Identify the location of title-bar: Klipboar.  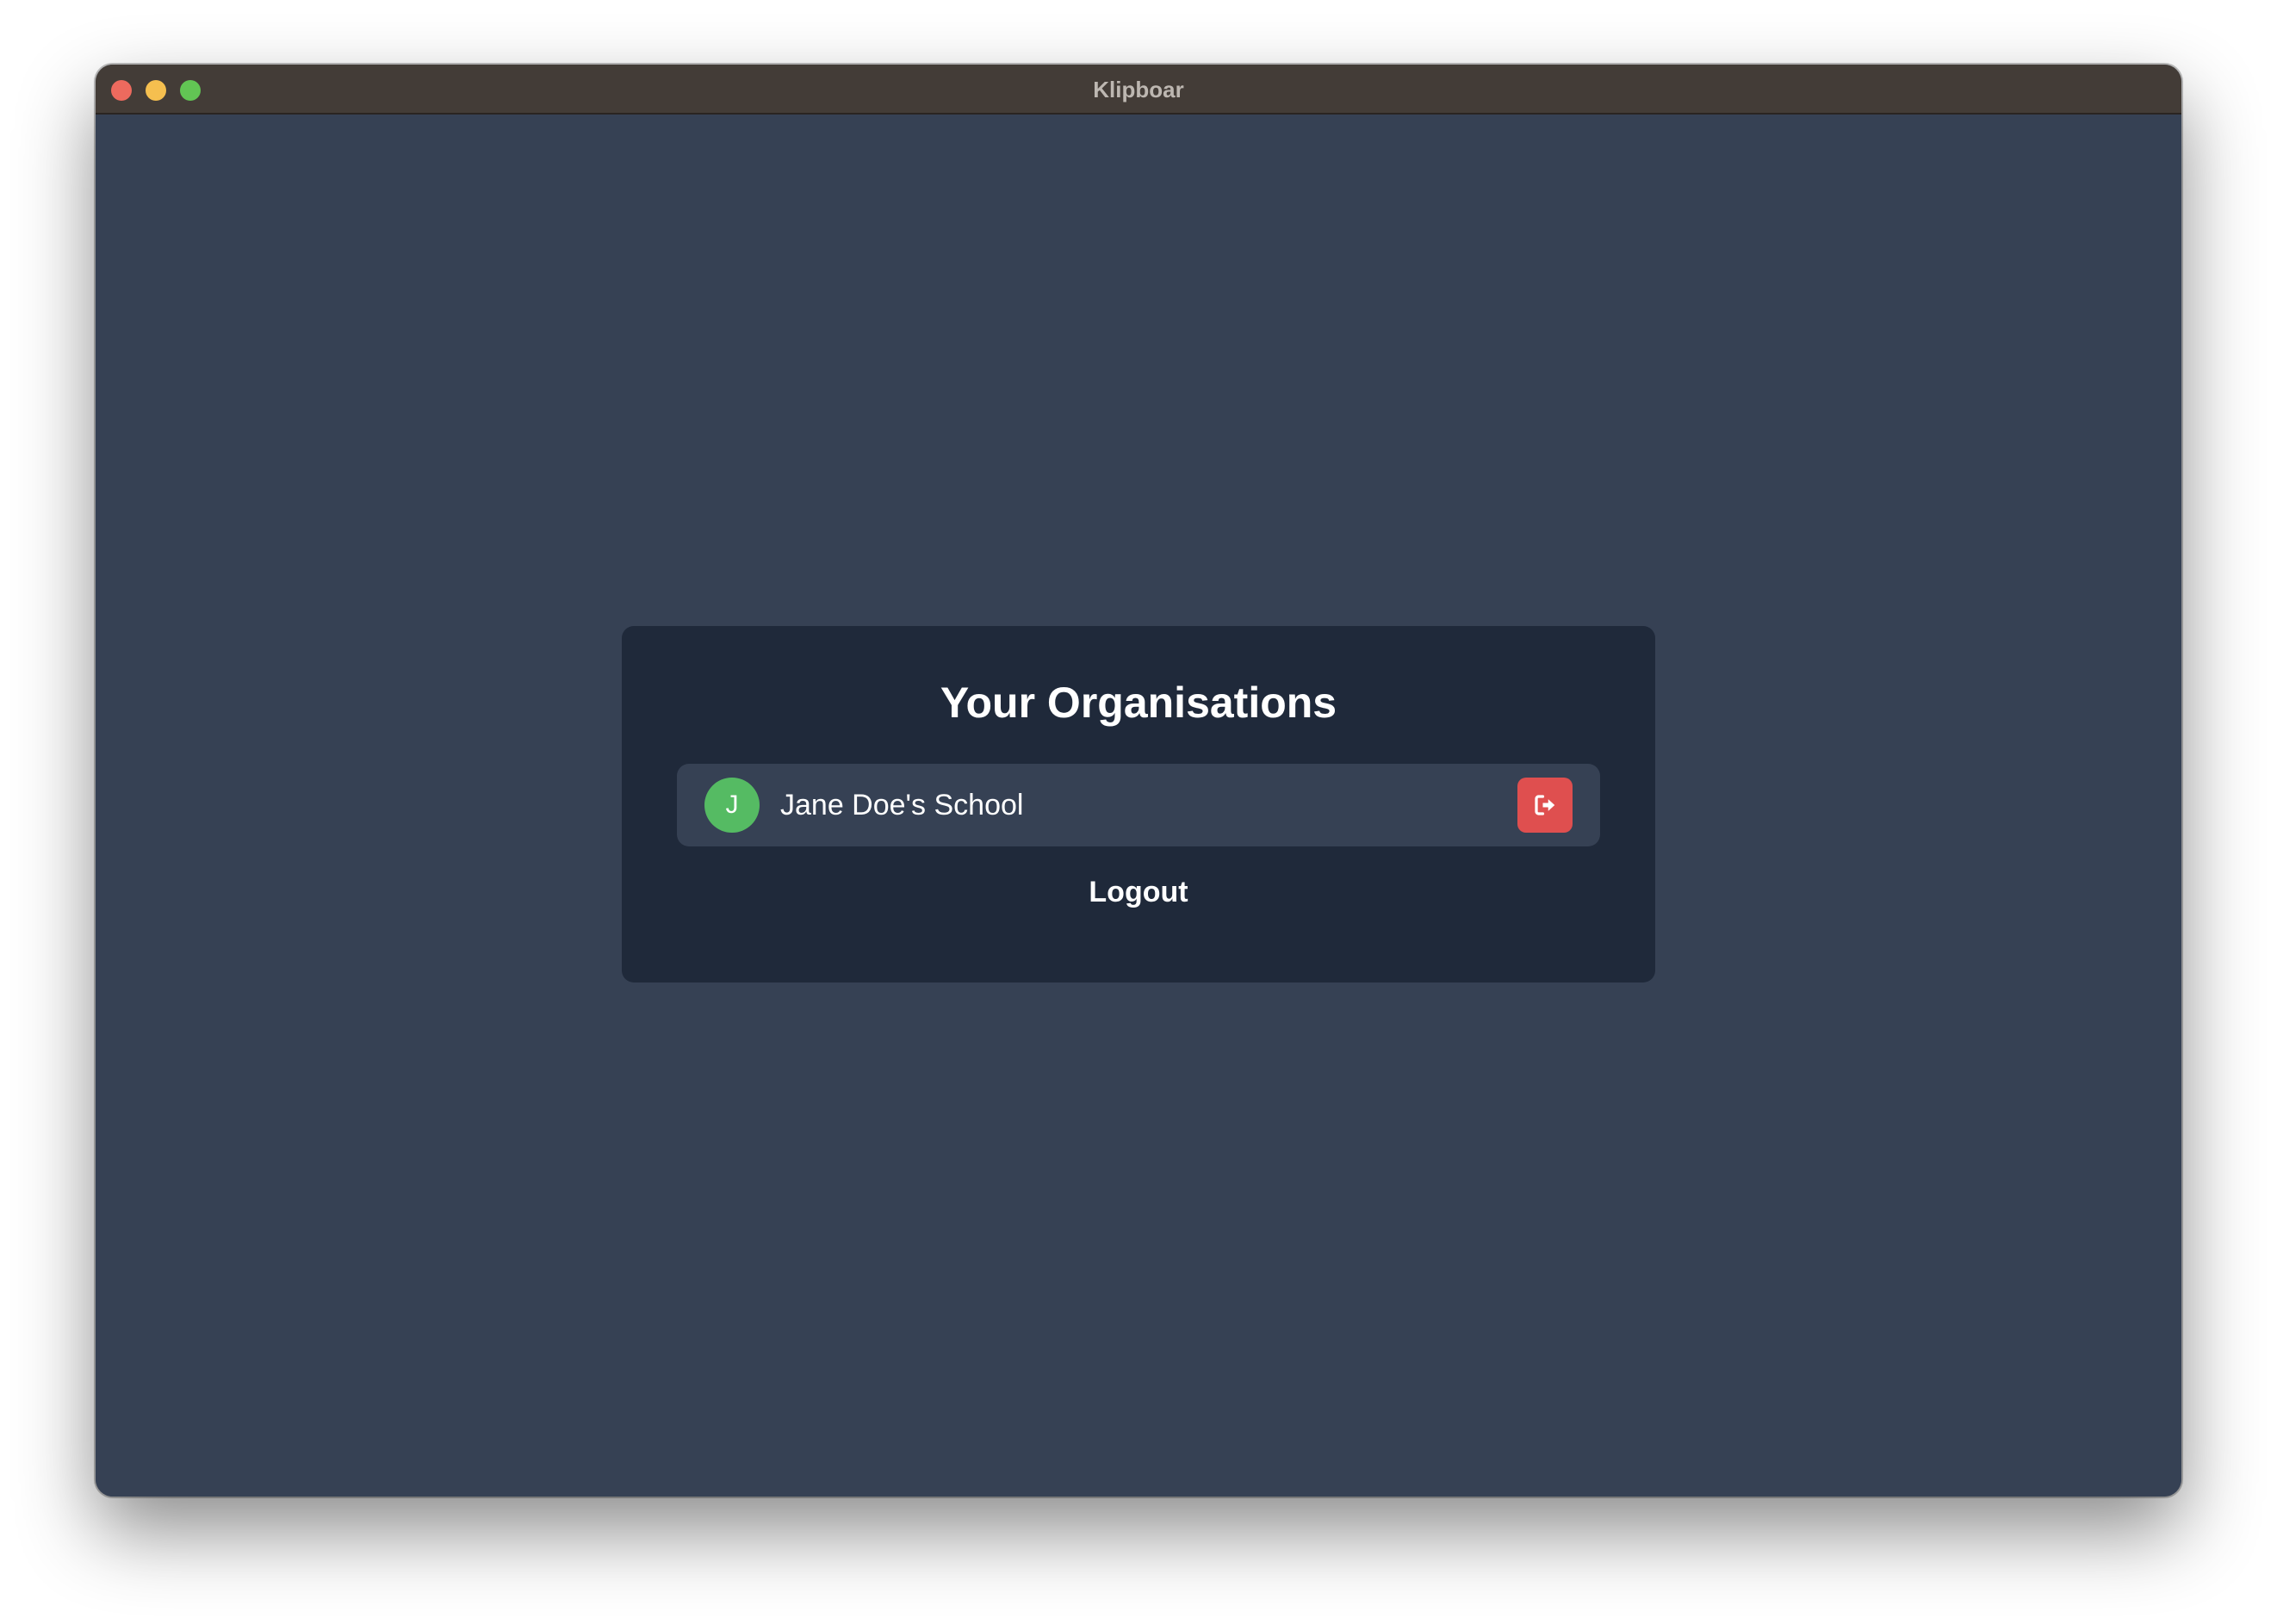
(1138, 90).